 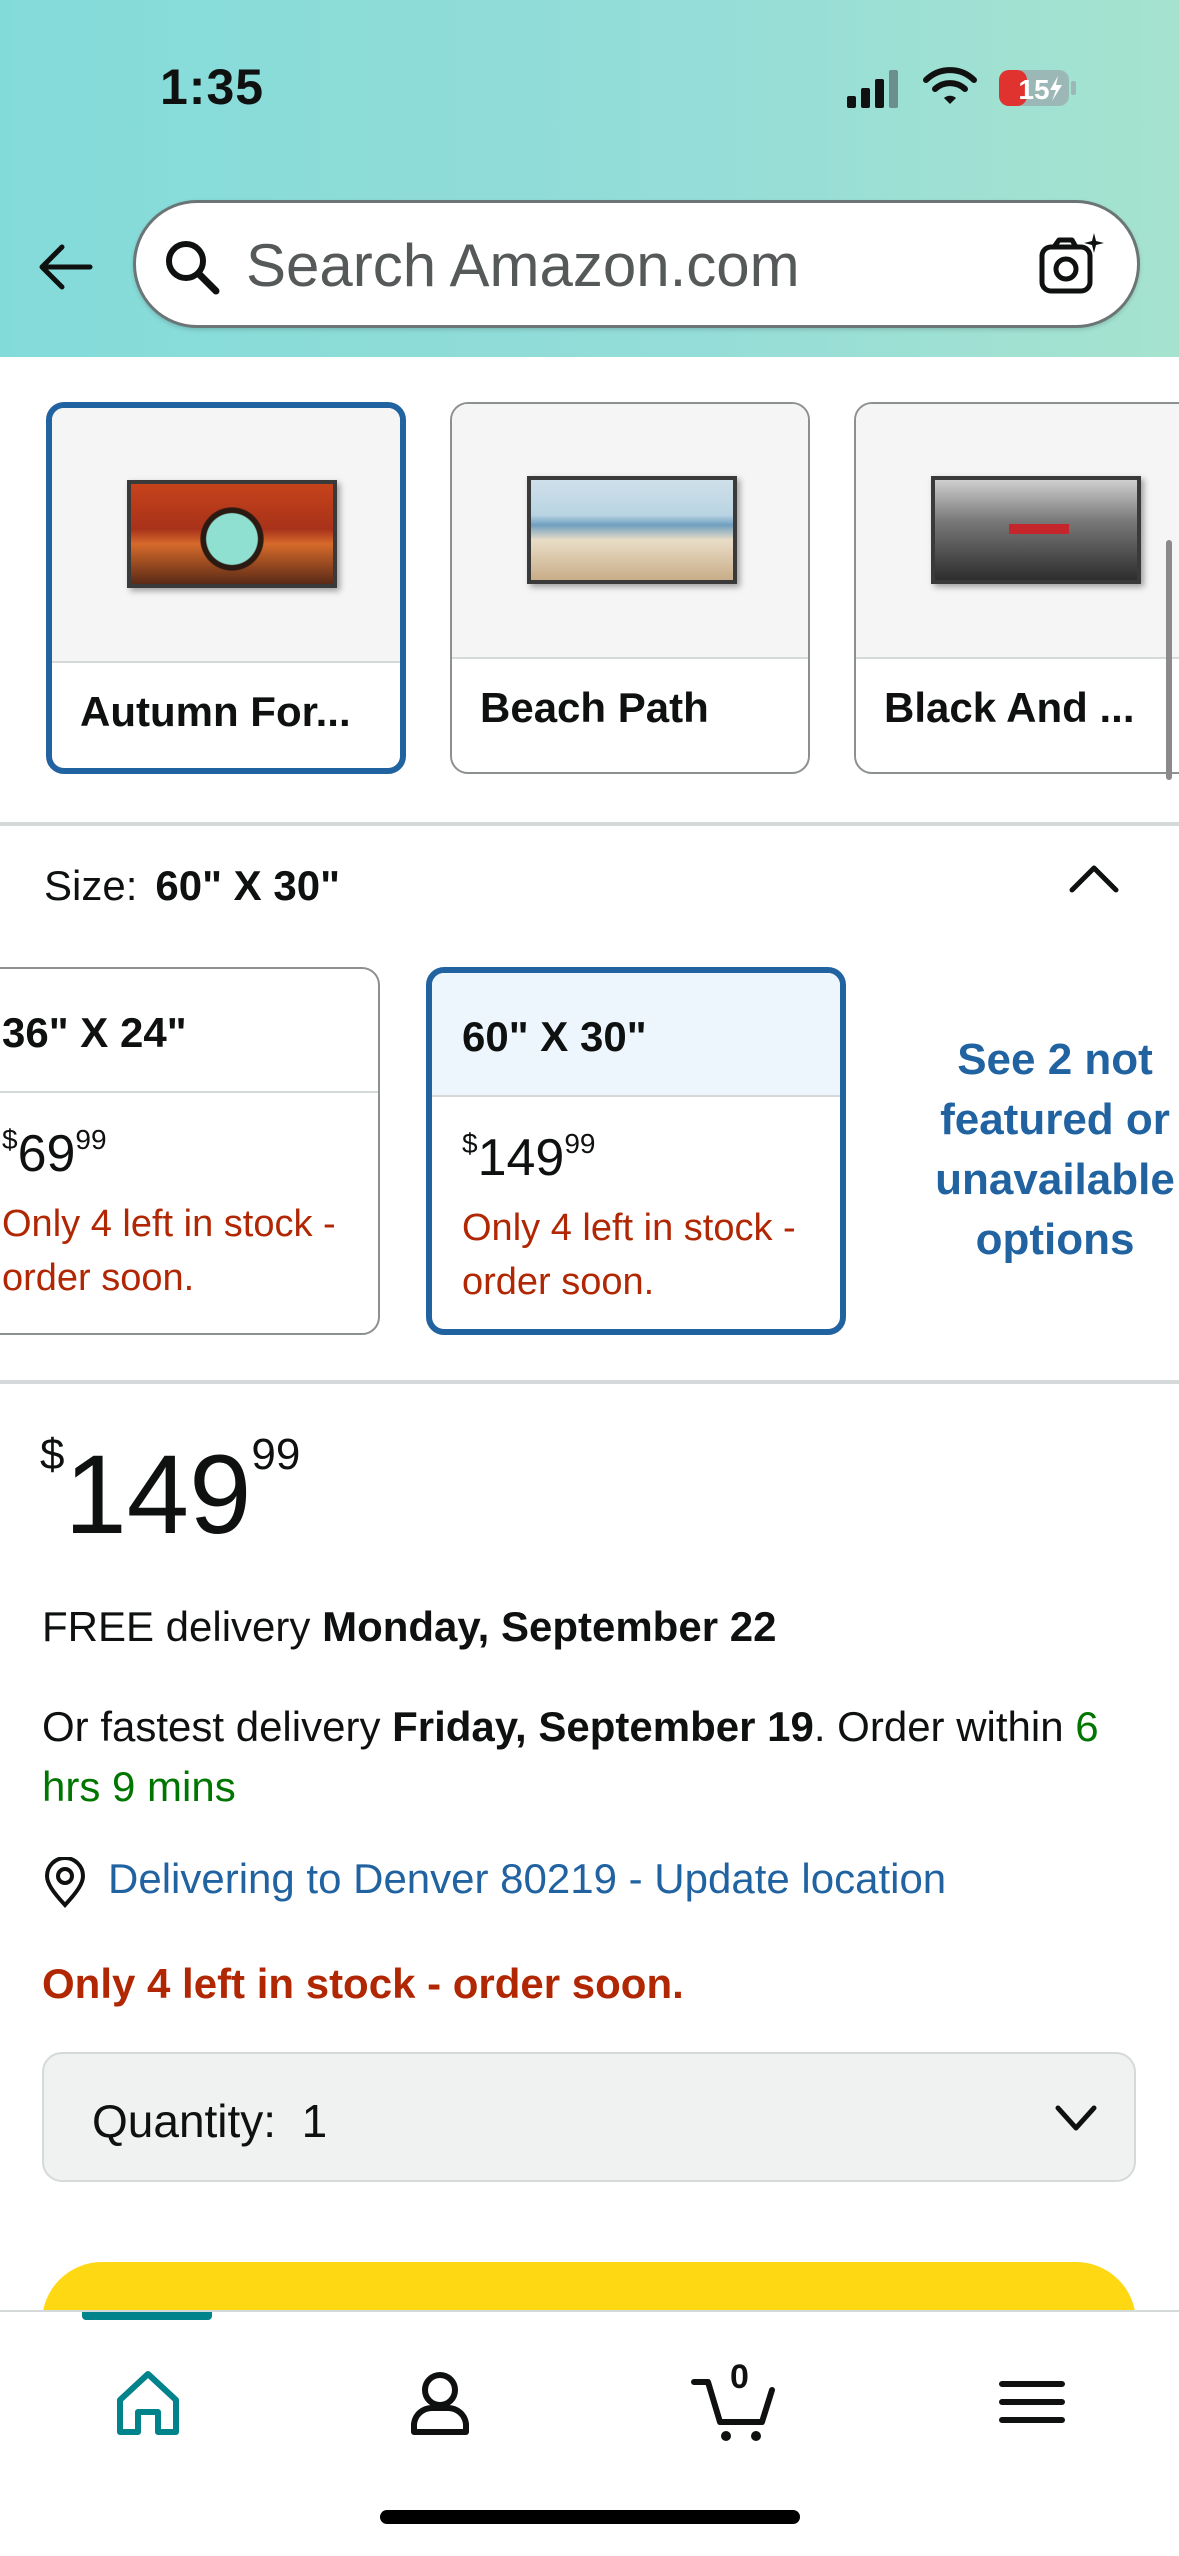 I want to click on location-pin-icon, so click(x=65, y=1882).